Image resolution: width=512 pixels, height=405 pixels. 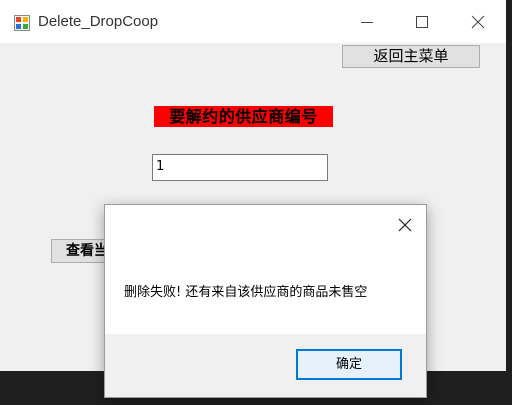 What do you see at coordinates (253, 21) in the screenshot?
I see `title-bar: Delete_DropCoop` at bounding box center [253, 21].